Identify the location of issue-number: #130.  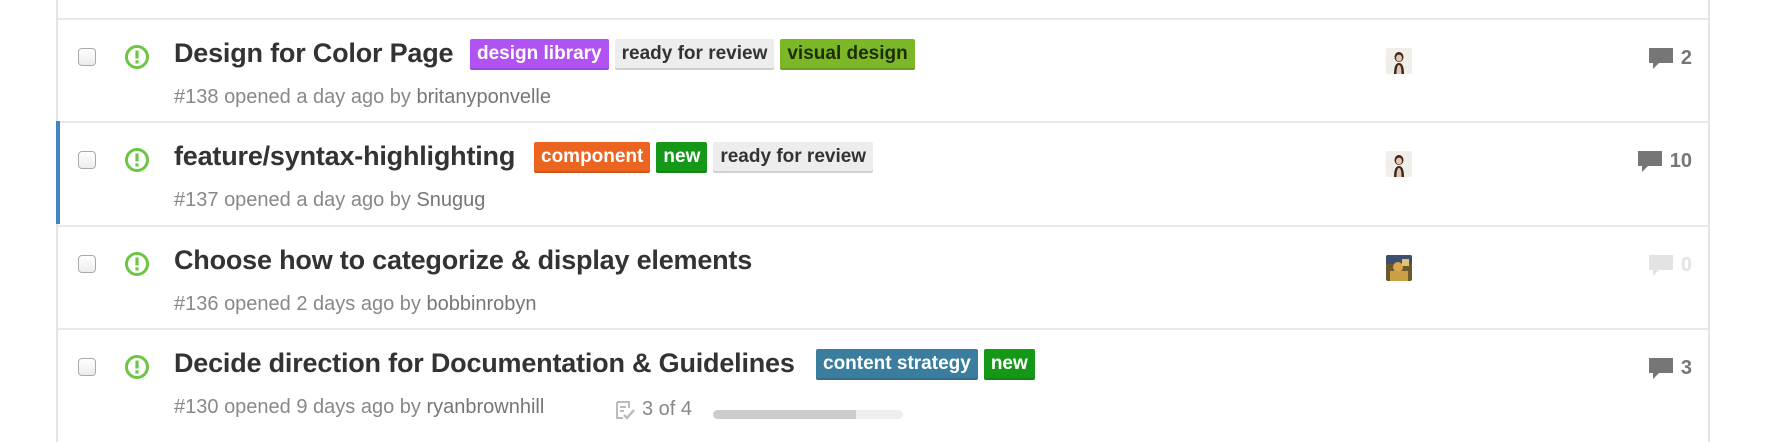
(196, 407).